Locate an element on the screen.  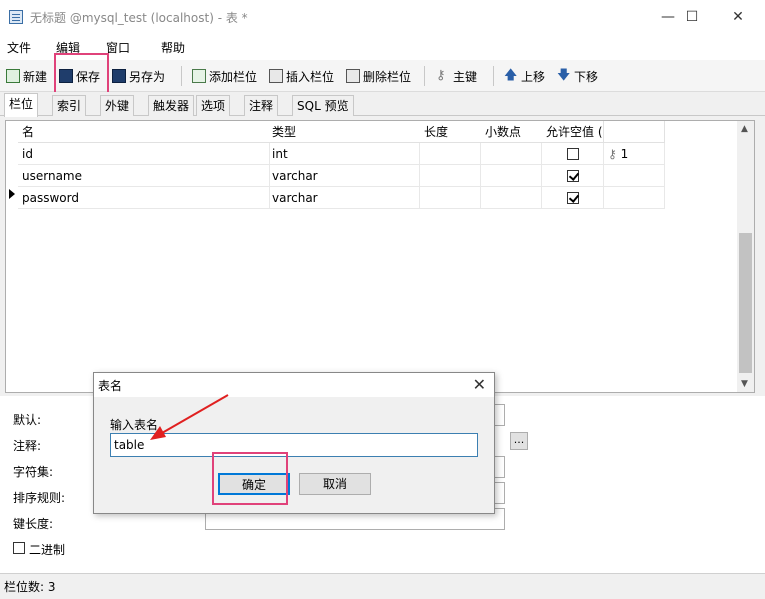
table-name-dialog: 表名 ✕ 输入表名 table 确定 取消 is located at coordinates (294, 443).